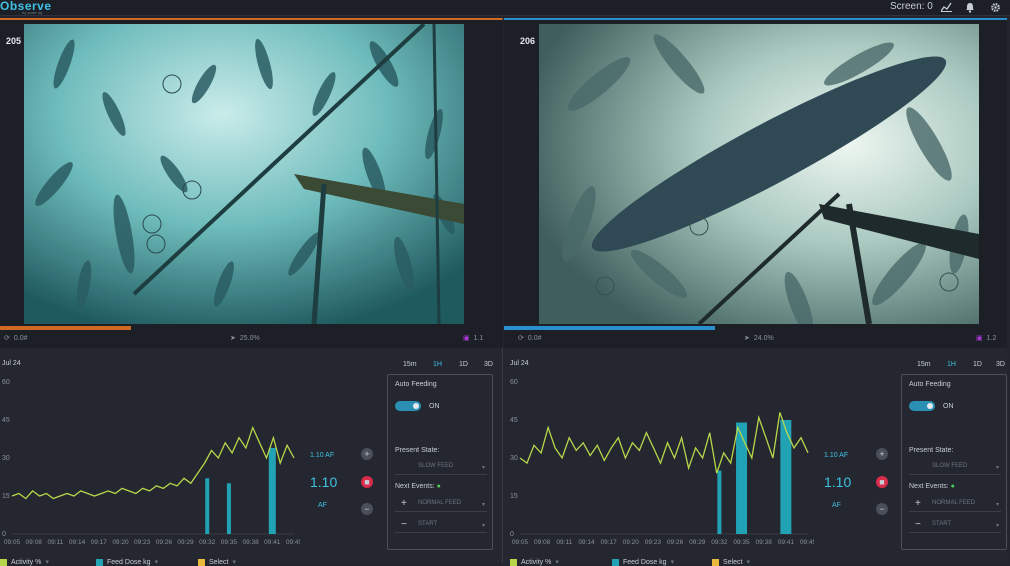 Image resolution: width=1010 pixels, height=566 pixels. Describe the element at coordinates (991, 338) in the screenshot. I see `ratio-value: 1.2` at that location.